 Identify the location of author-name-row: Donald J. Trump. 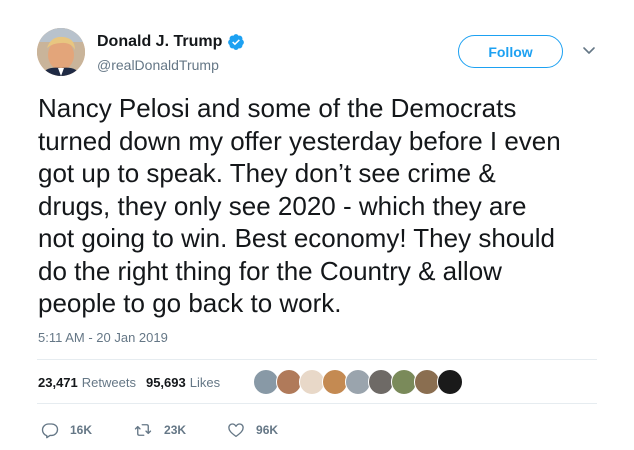
(171, 42).